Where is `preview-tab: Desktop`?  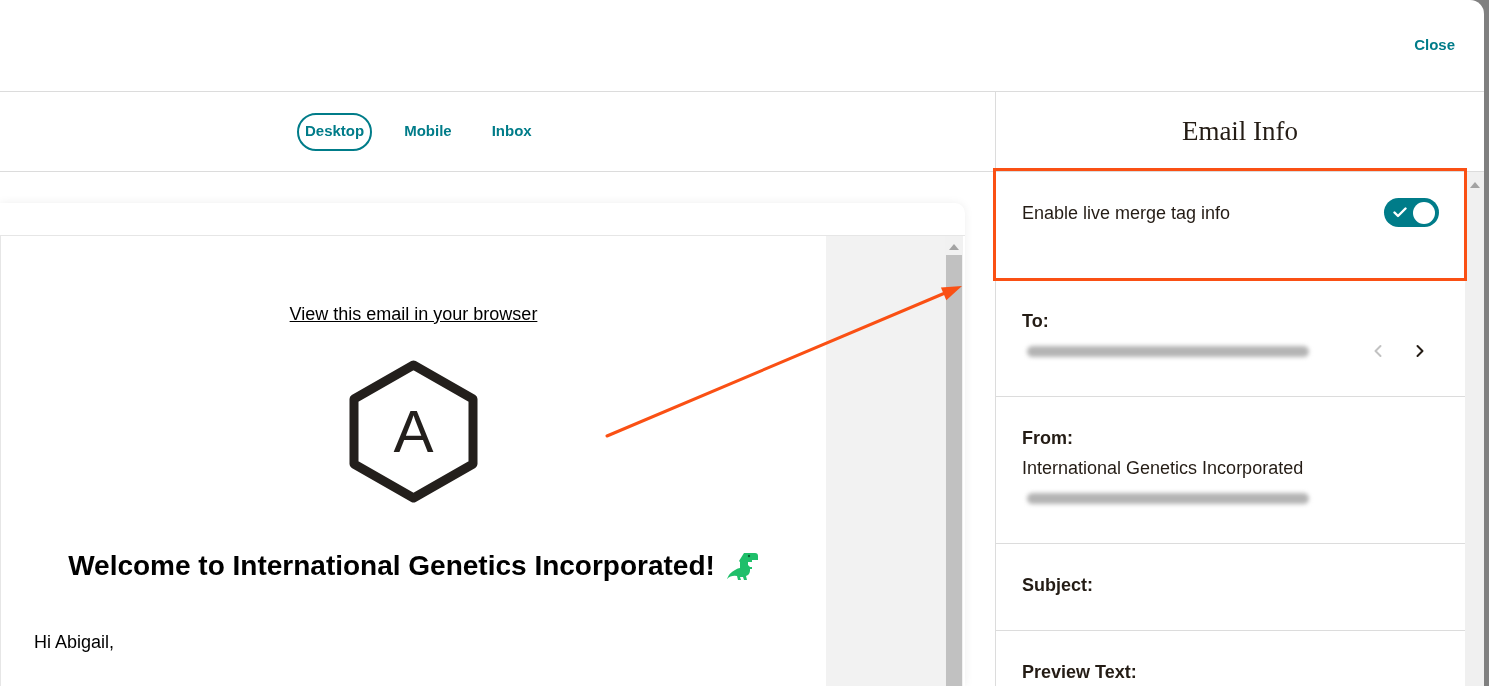
preview-tab: Desktop is located at coordinates (335, 131).